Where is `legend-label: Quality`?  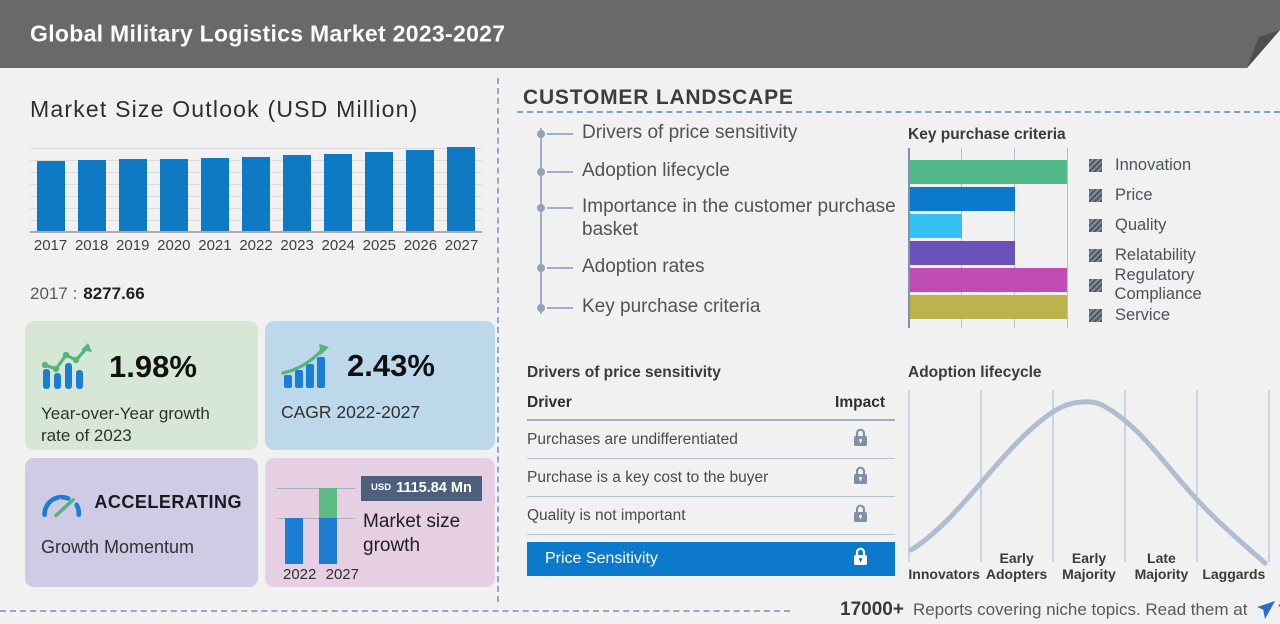
legend-label: Quality is located at coordinates (1141, 224).